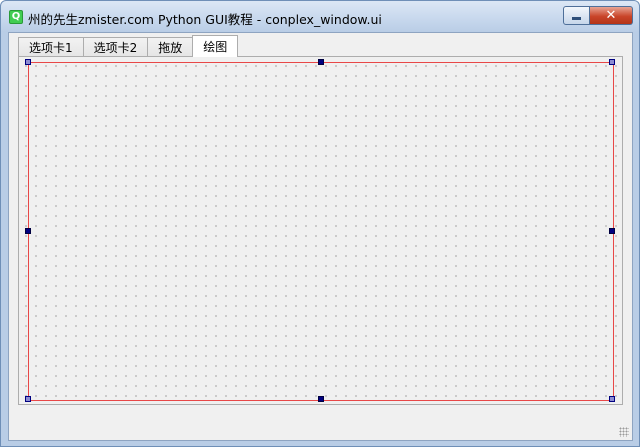  Describe the element at coordinates (115, 47) in the screenshot. I see `tab-2: 选项卡2` at that location.